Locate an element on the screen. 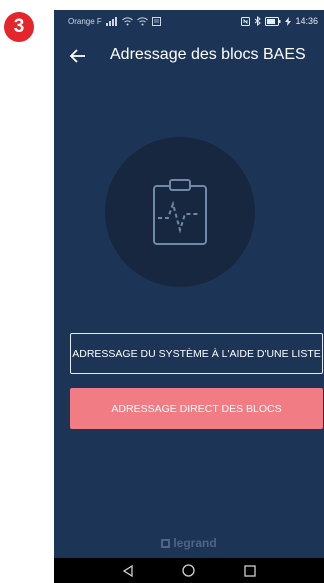  signal-icon is located at coordinates (111, 21).